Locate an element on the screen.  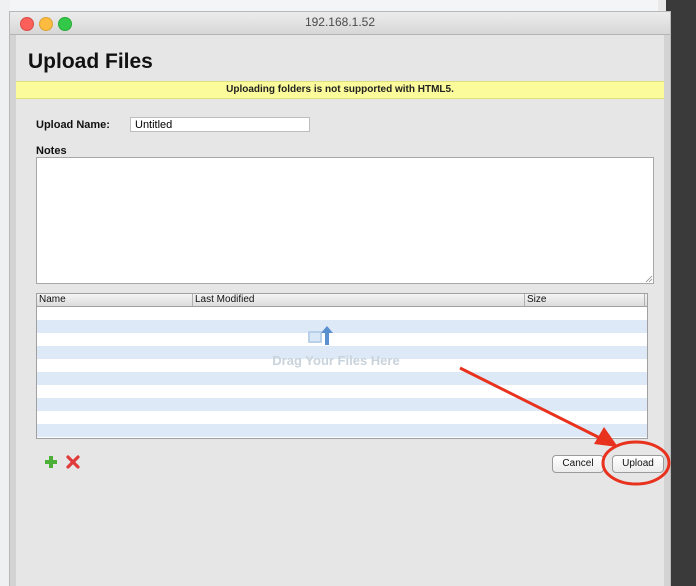
column-header-size: Size is located at coordinates (585, 300).